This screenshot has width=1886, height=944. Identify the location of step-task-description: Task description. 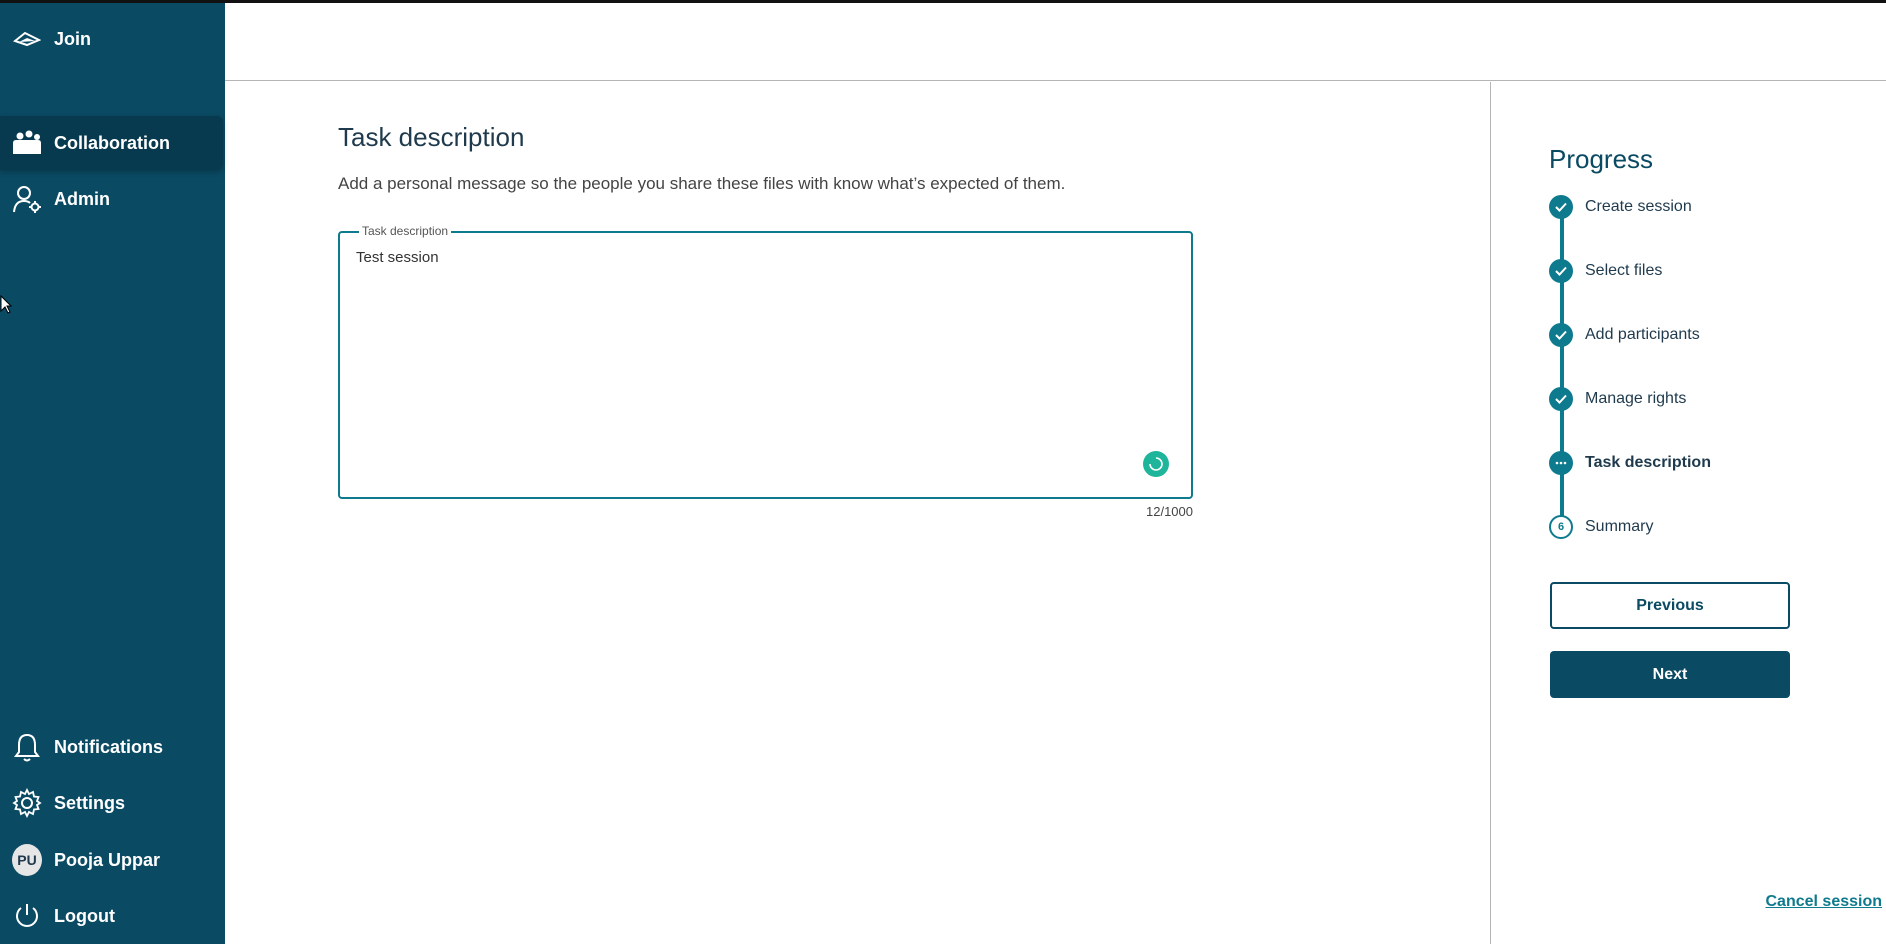
(1630, 463).